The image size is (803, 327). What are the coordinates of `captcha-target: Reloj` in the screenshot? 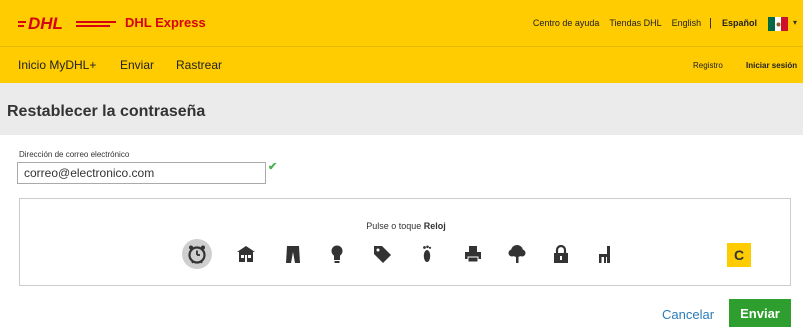 It's located at (434, 226).